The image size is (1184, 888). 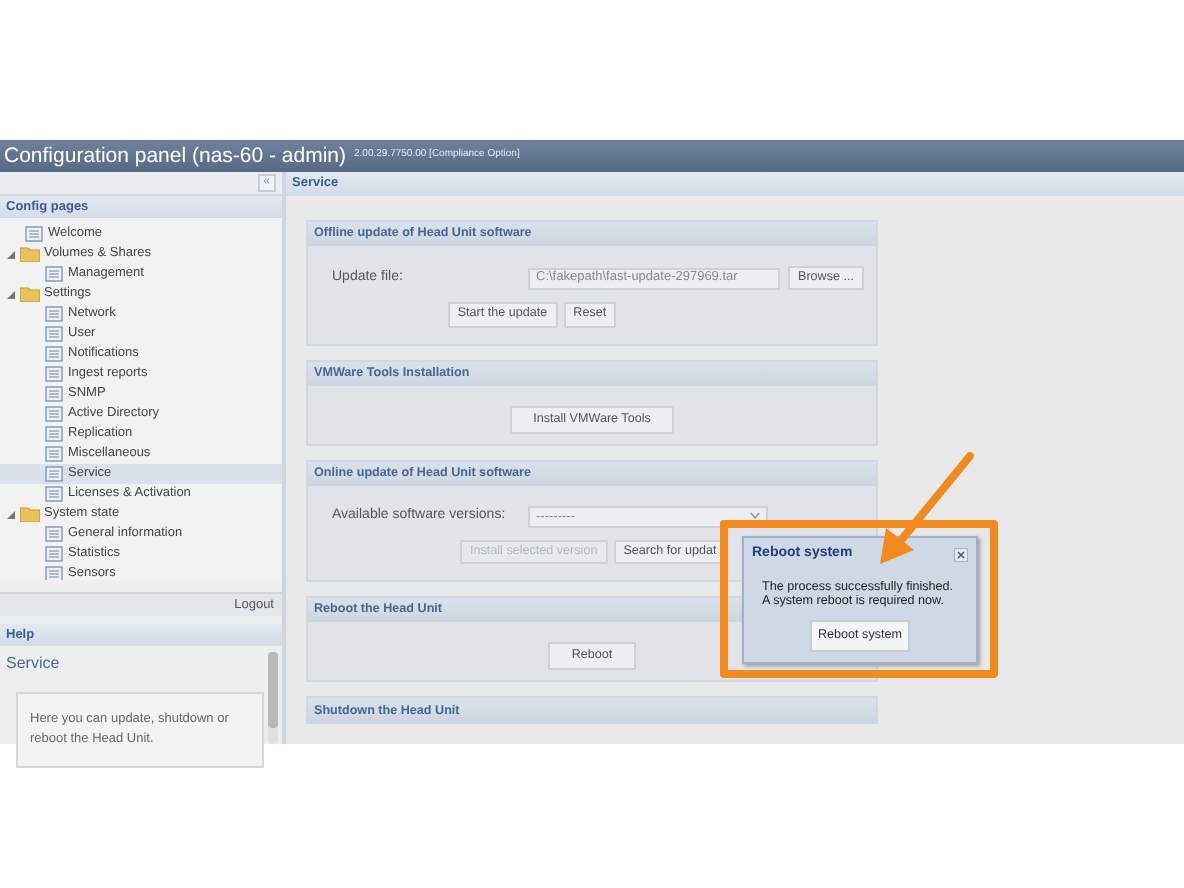 What do you see at coordinates (927, 508) in the screenshot?
I see `annotation-arrow` at bounding box center [927, 508].